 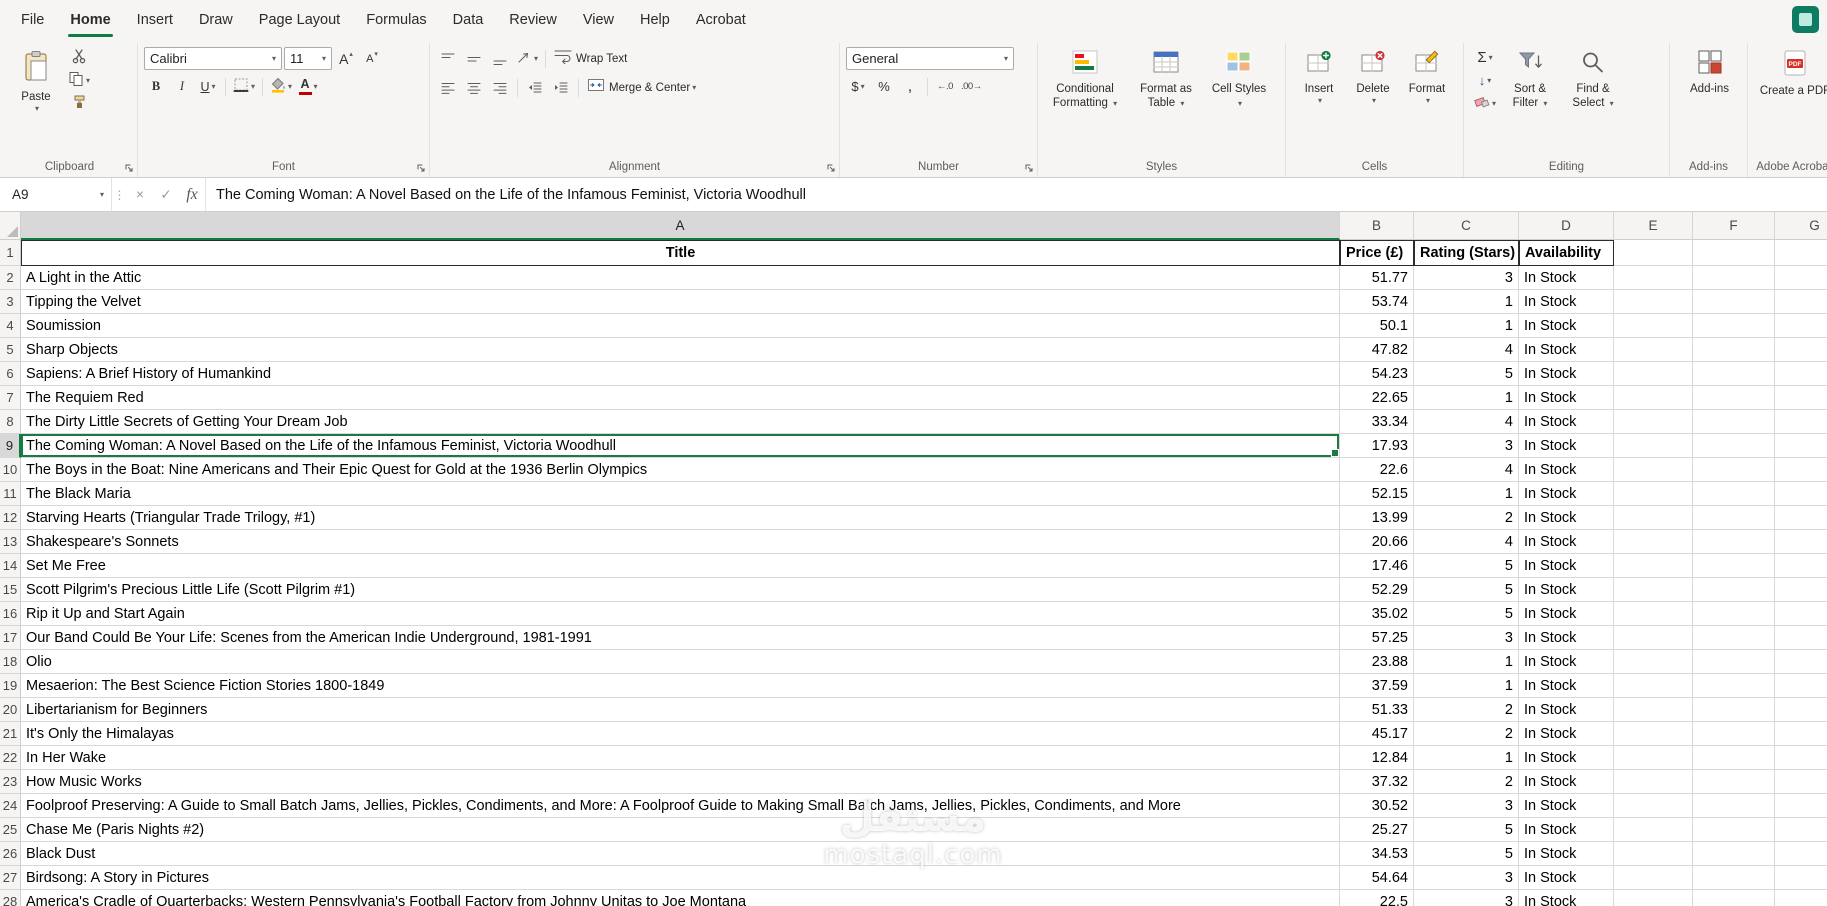 I want to click on cell-C3: 1, so click(x=1466, y=302).